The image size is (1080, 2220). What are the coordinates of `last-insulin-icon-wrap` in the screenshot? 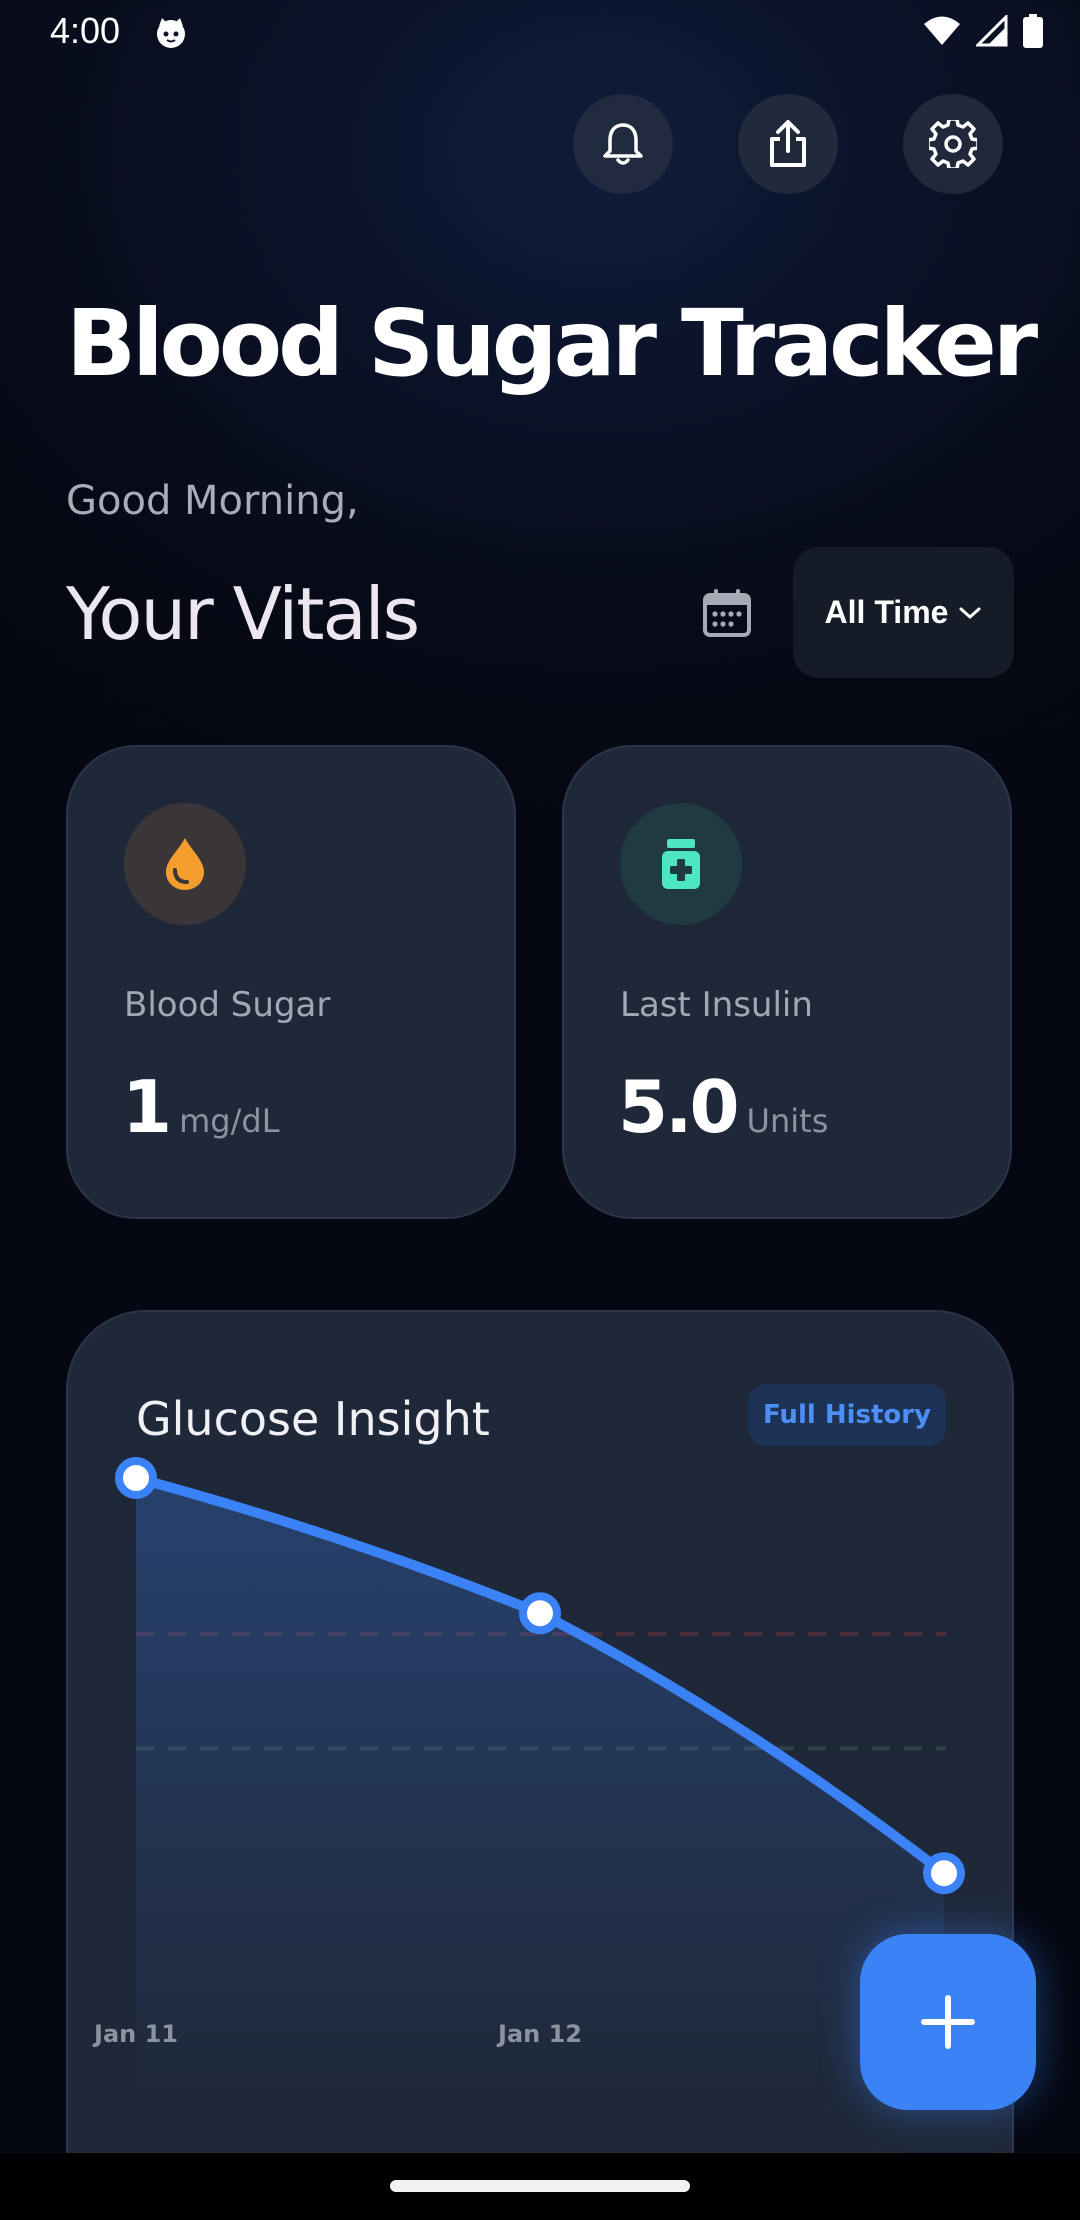 It's located at (681, 864).